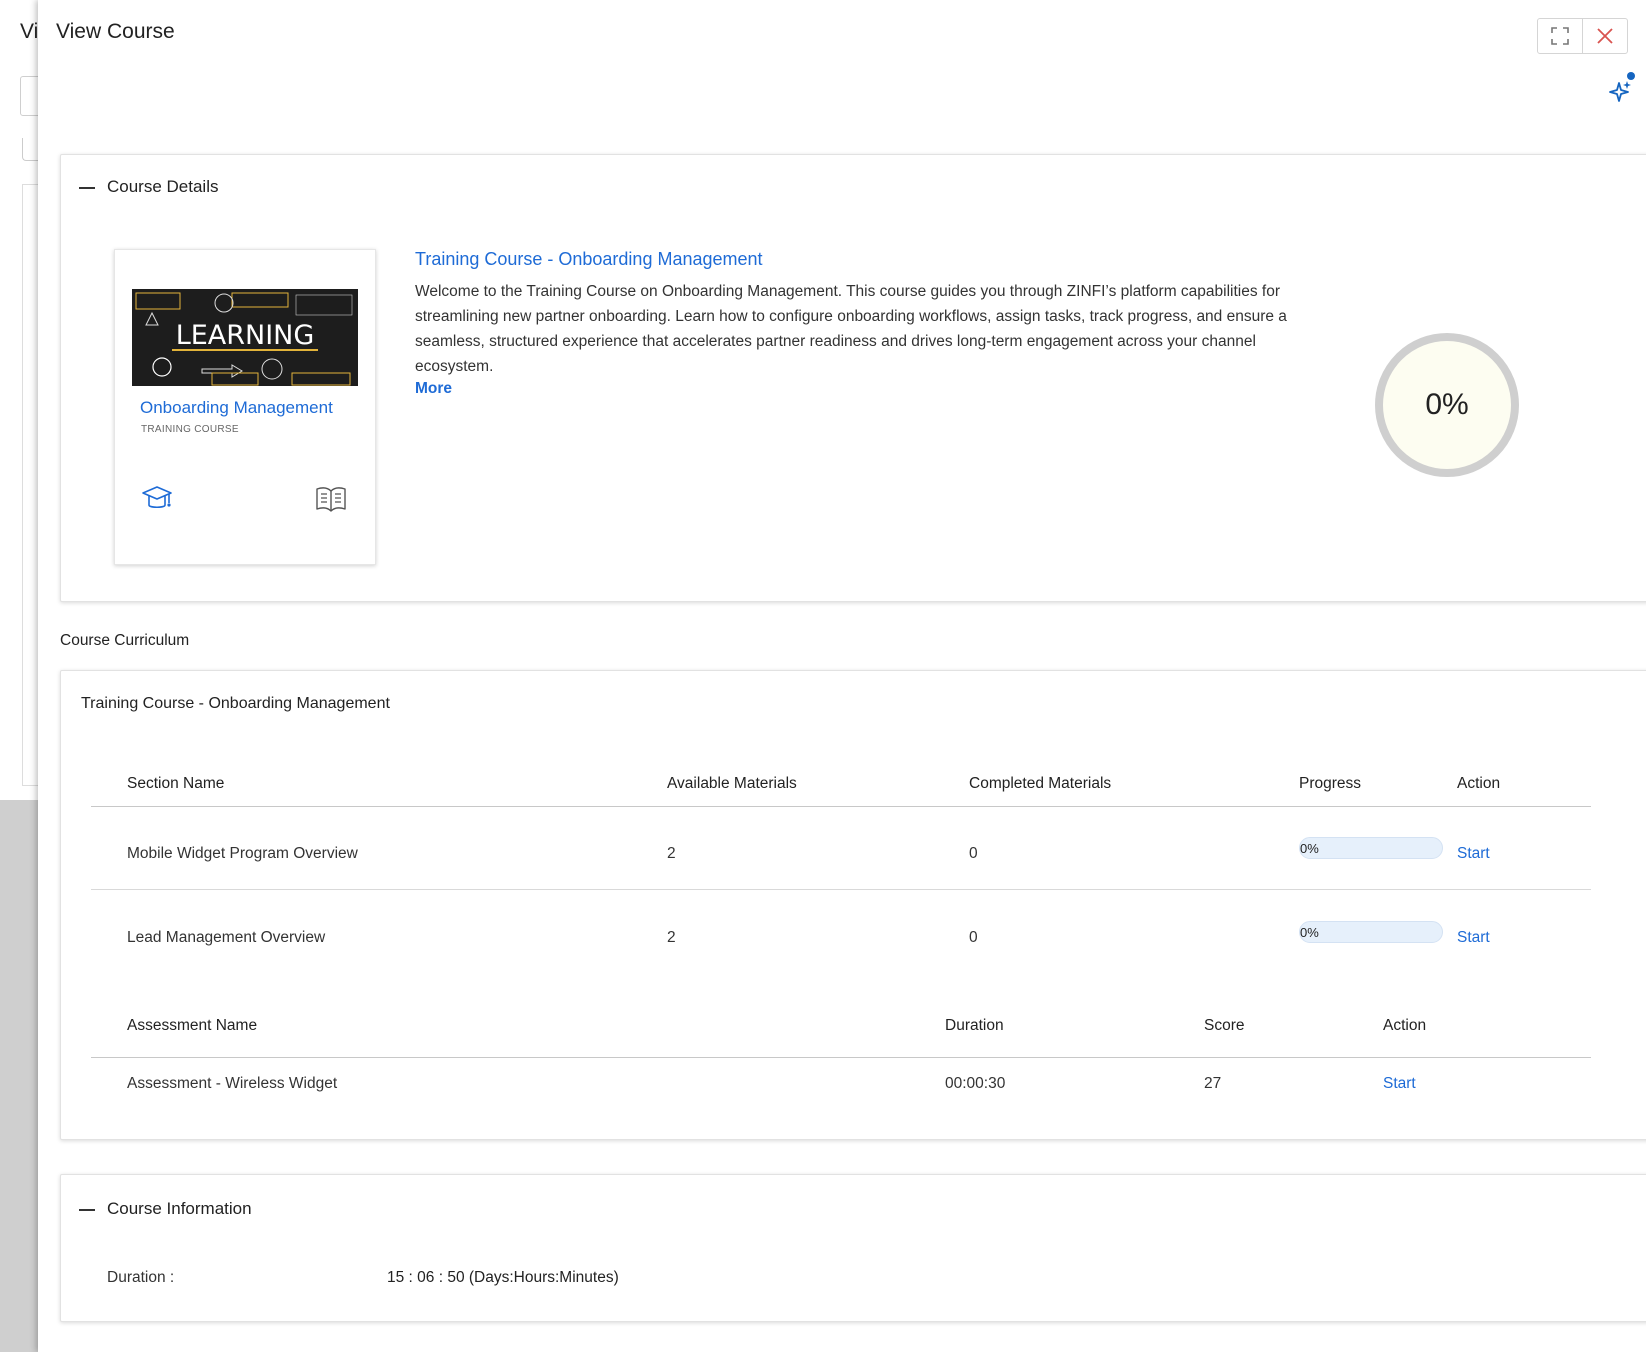 Image resolution: width=1646 pixels, height=1352 pixels. Describe the element at coordinates (163, 187) in the screenshot. I see `course-details-heading: Course Details` at that location.